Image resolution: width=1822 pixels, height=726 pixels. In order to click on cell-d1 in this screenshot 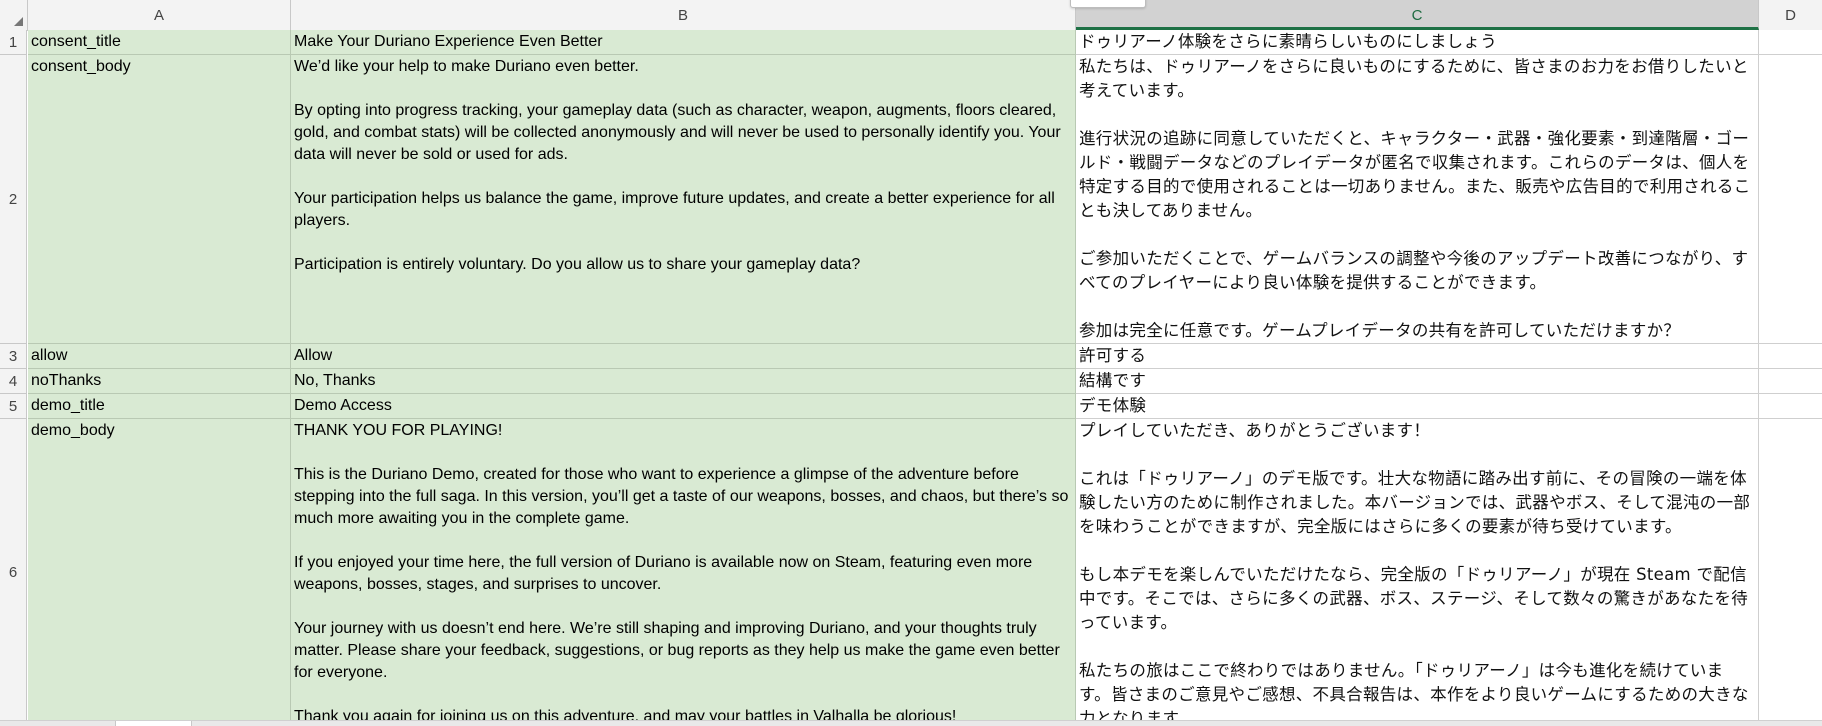, I will do `click(1790, 42)`.